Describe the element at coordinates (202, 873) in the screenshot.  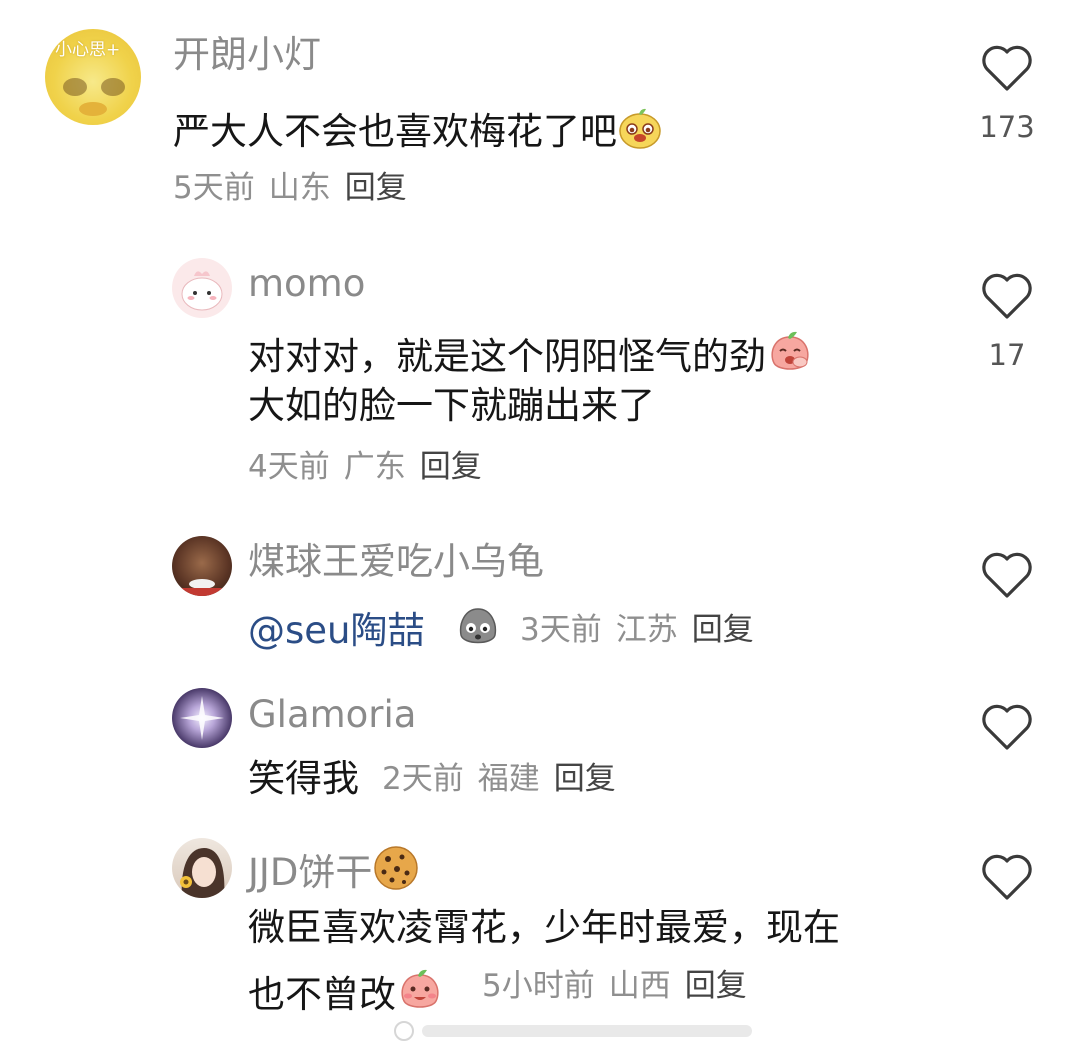
I see `girl-avatar-image` at that location.